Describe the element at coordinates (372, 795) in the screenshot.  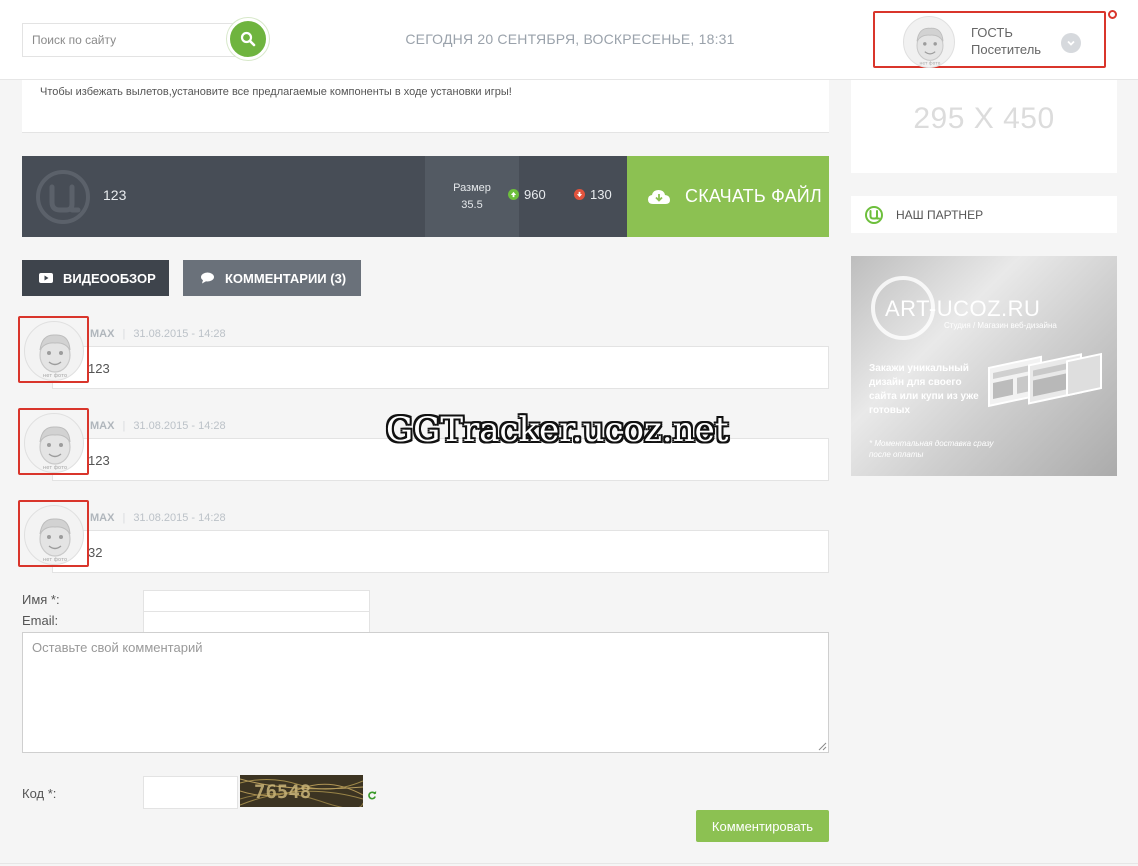
I see `refresh-captcha-icon` at that location.